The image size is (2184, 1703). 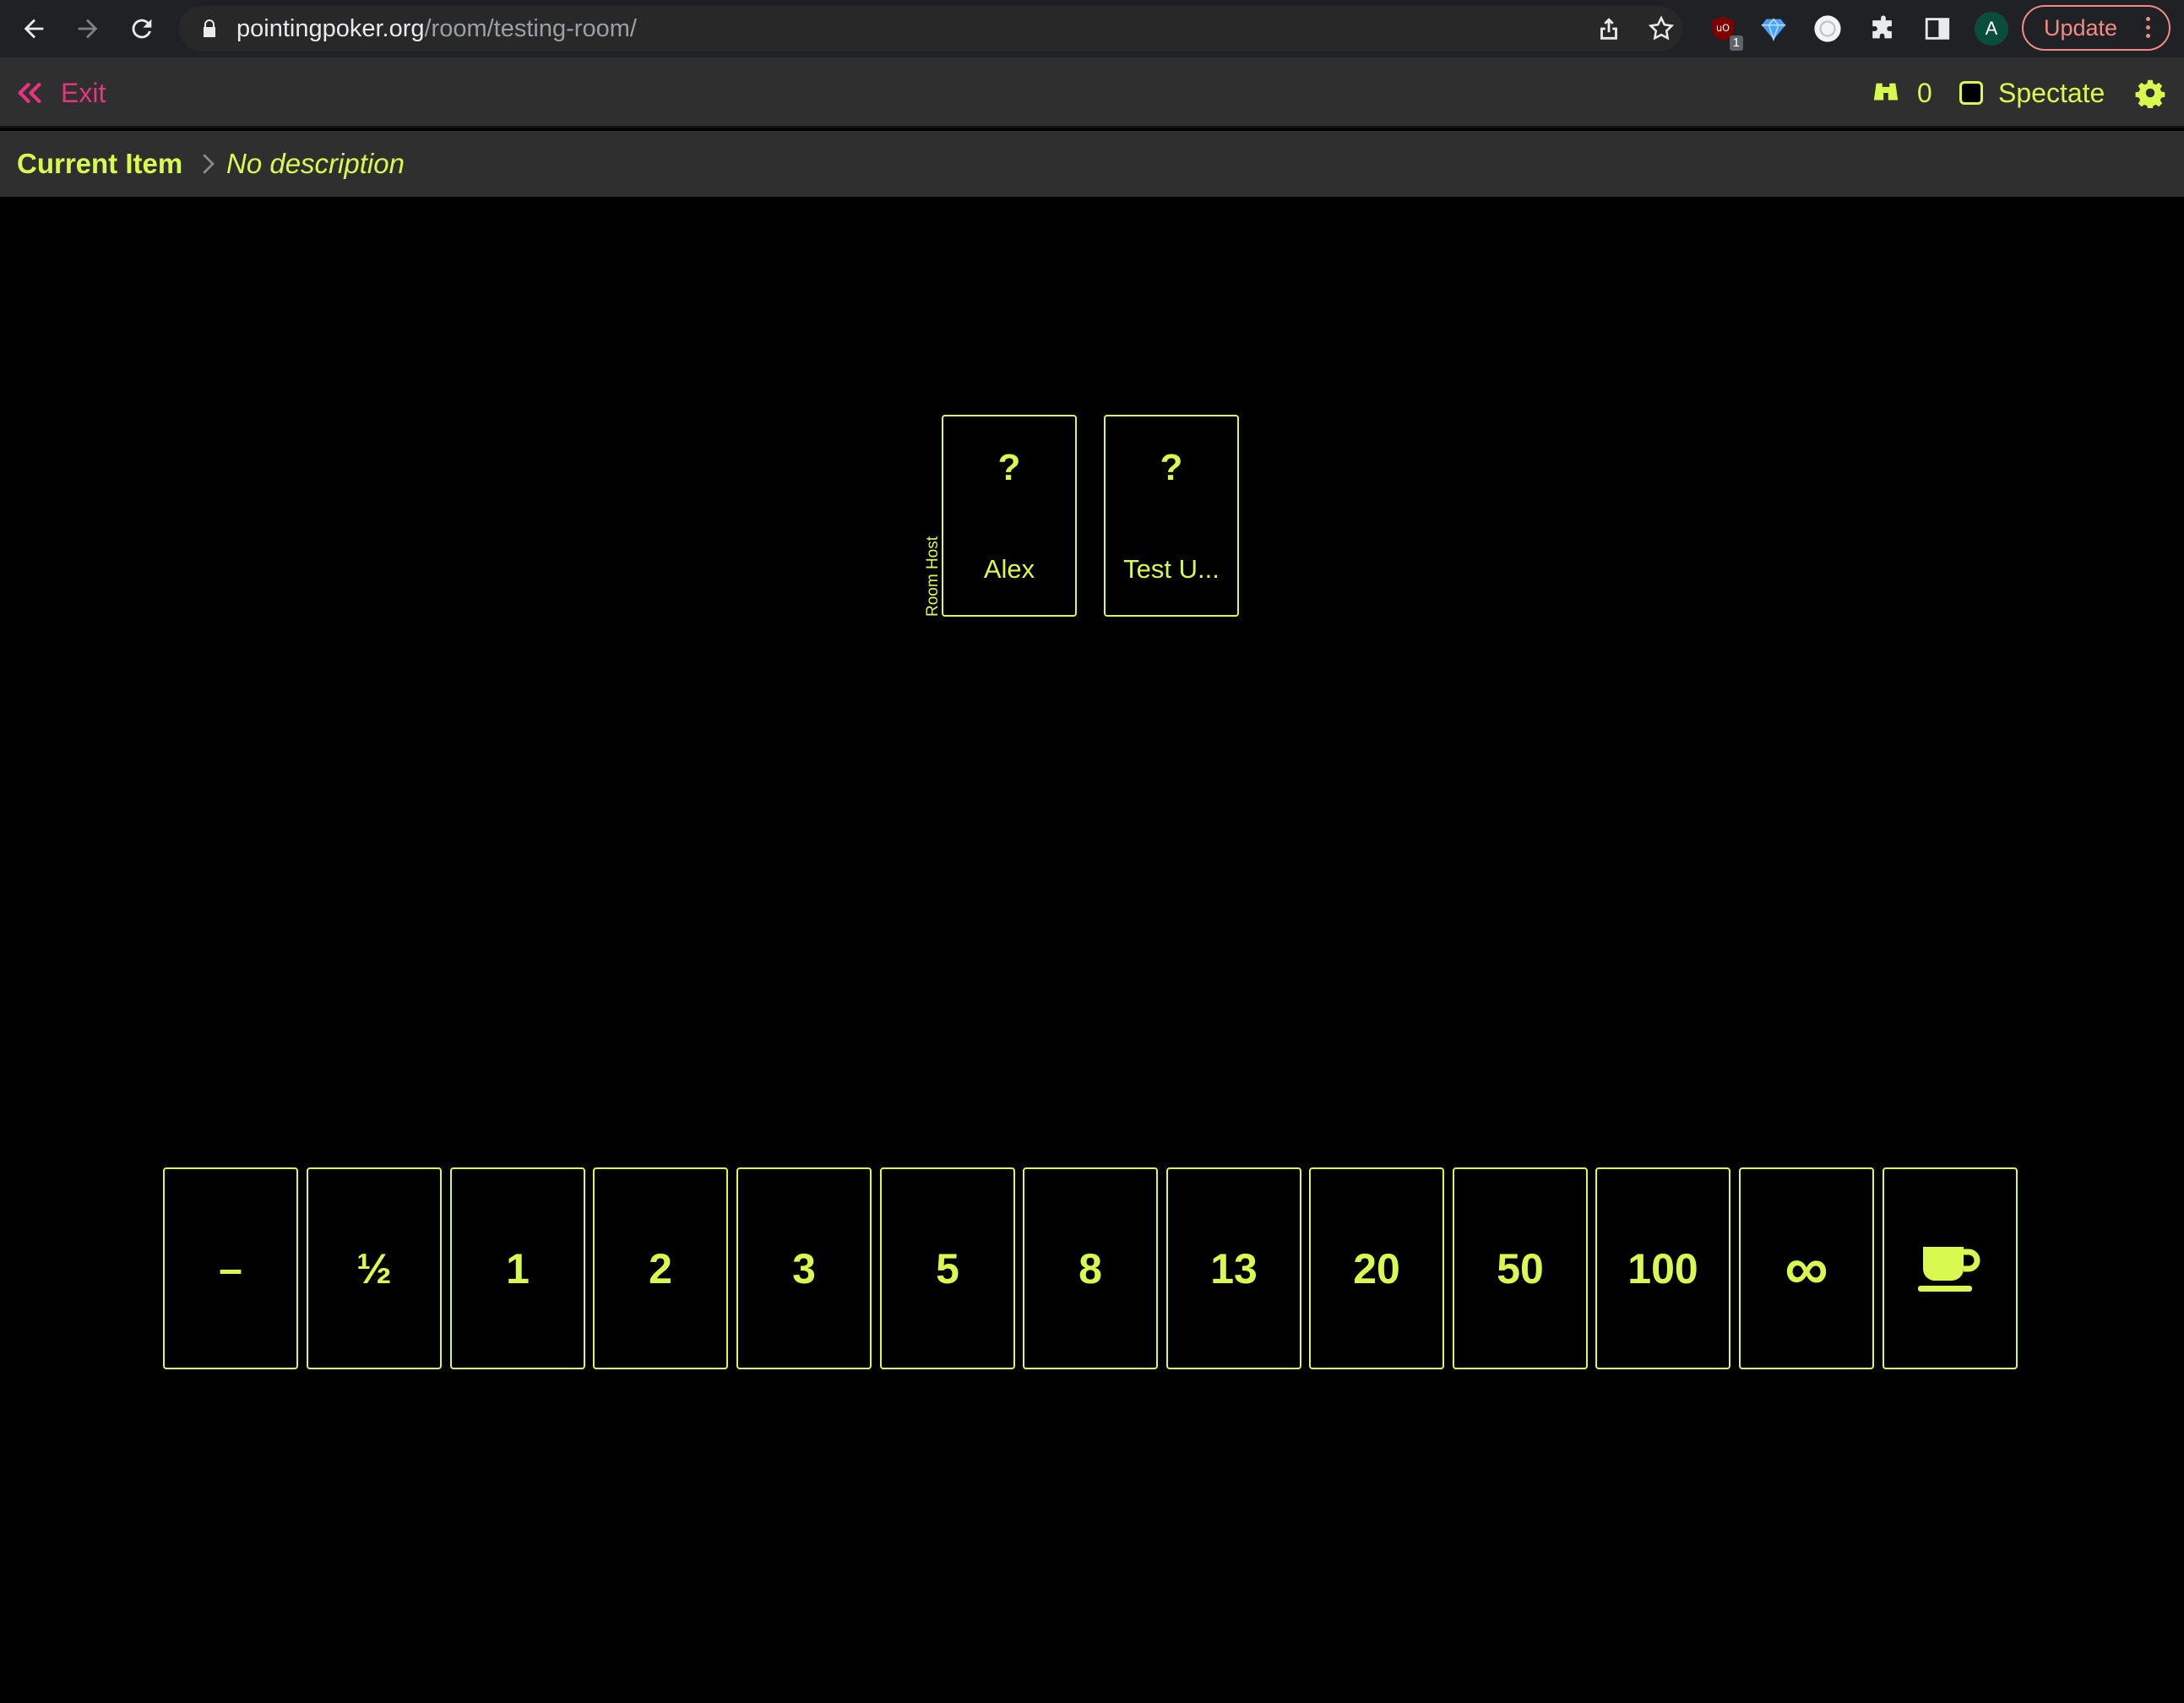 What do you see at coordinates (2150, 93) in the screenshot?
I see `gear-icon` at bounding box center [2150, 93].